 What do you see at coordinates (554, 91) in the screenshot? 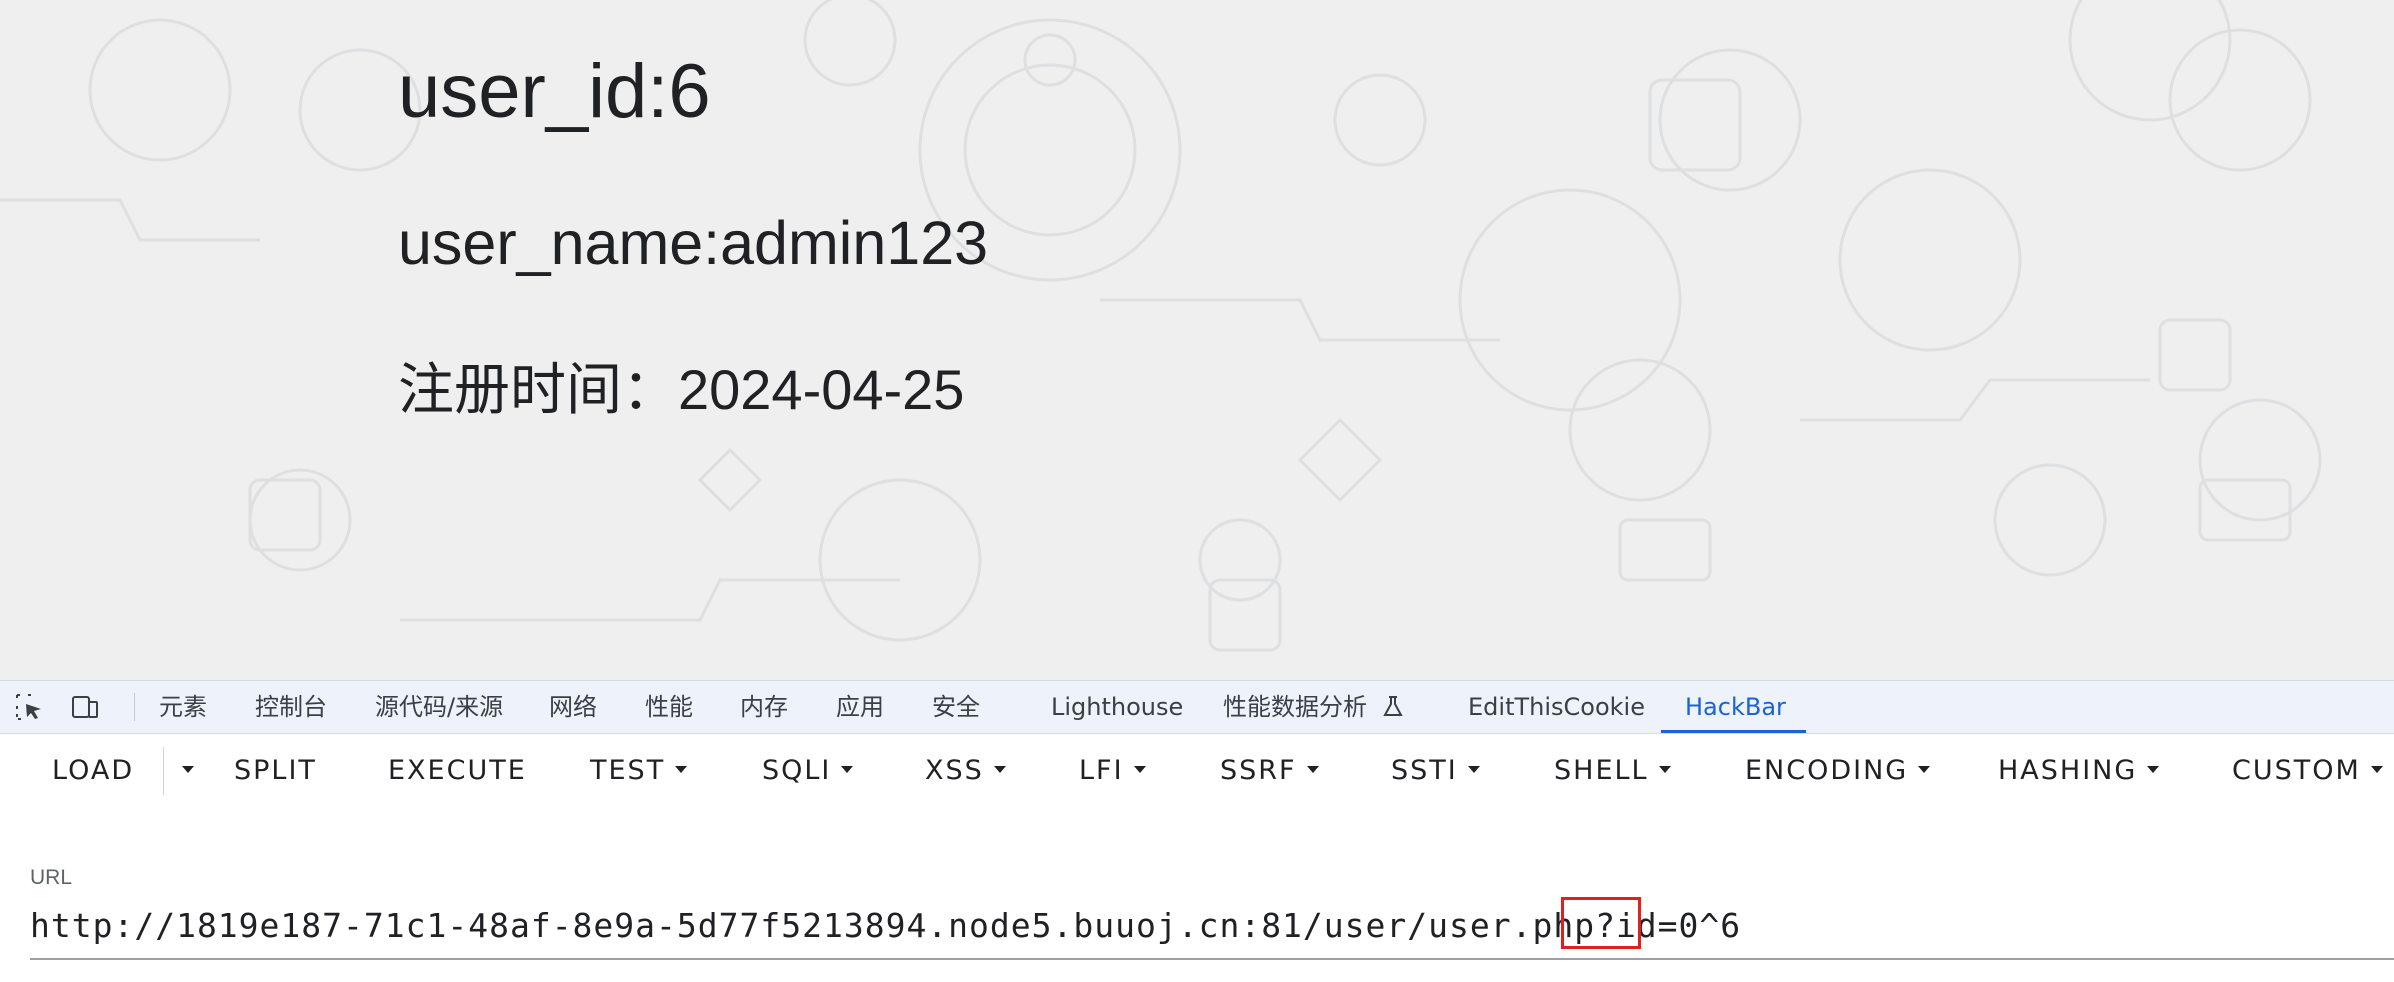
I see `user-id-heading: user_id:6` at bounding box center [554, 91].